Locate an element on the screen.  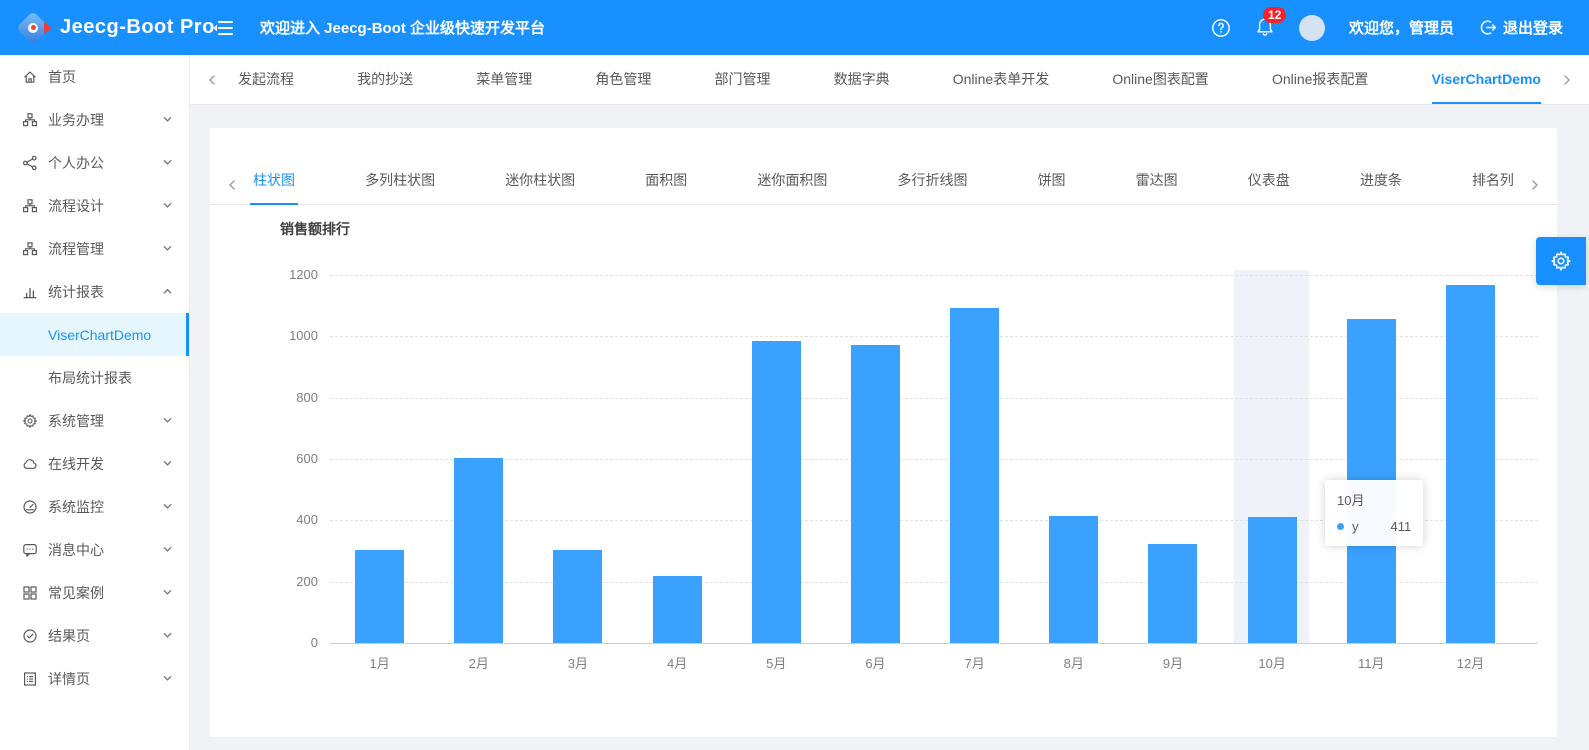
sidebar-item-layout-statistics: 布局统计报表 is located at coordinates (94, 377).